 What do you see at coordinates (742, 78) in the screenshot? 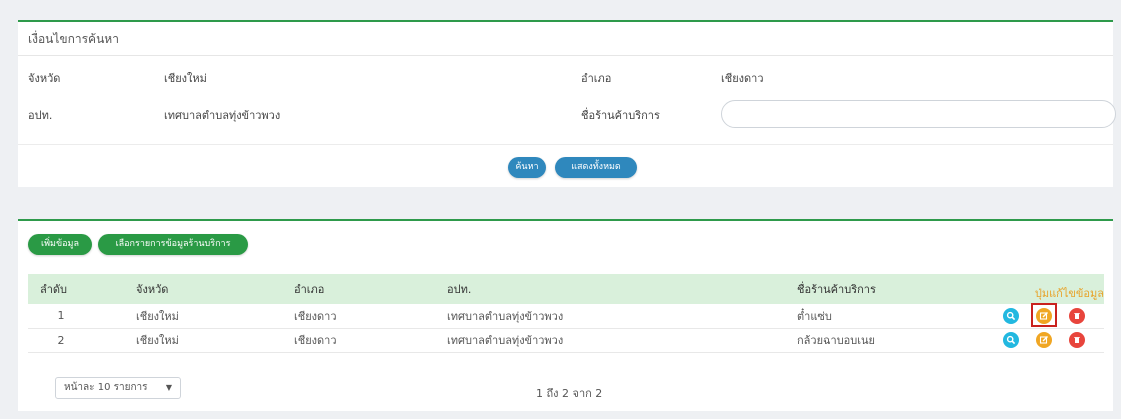
I see `district-value: เชียงดาว` at bounding box center [742, 78].